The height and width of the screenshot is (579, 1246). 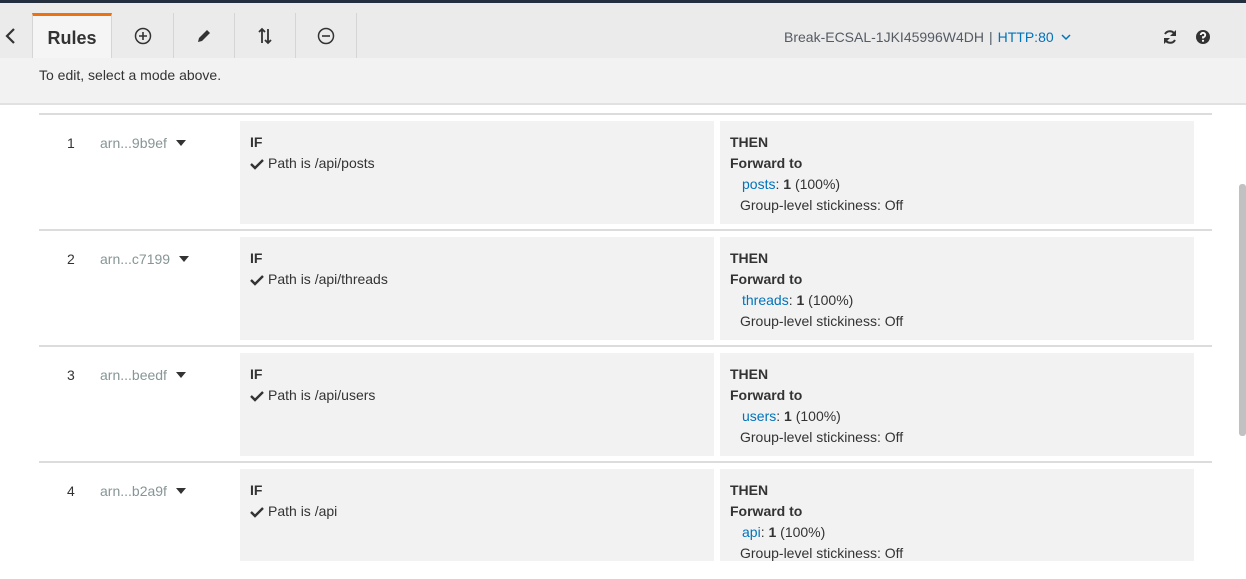 What do you see at coordinates (133, 491) in the screenshot?
I see `rule-arn: arn...b2a9f` at bounding box center [133, 491].